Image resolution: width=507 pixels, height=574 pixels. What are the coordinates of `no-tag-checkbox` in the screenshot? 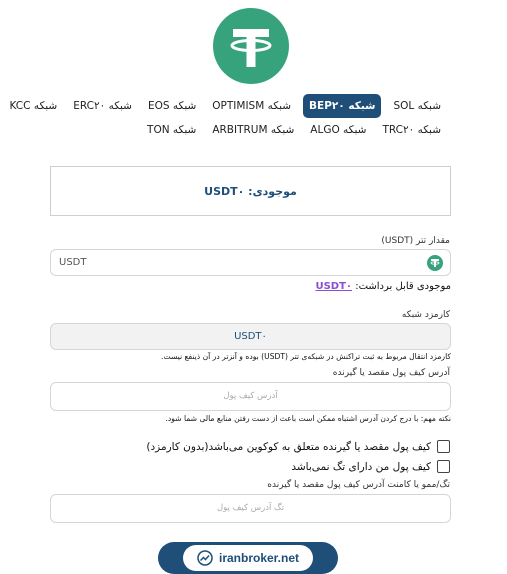 It's located at (443, 466).